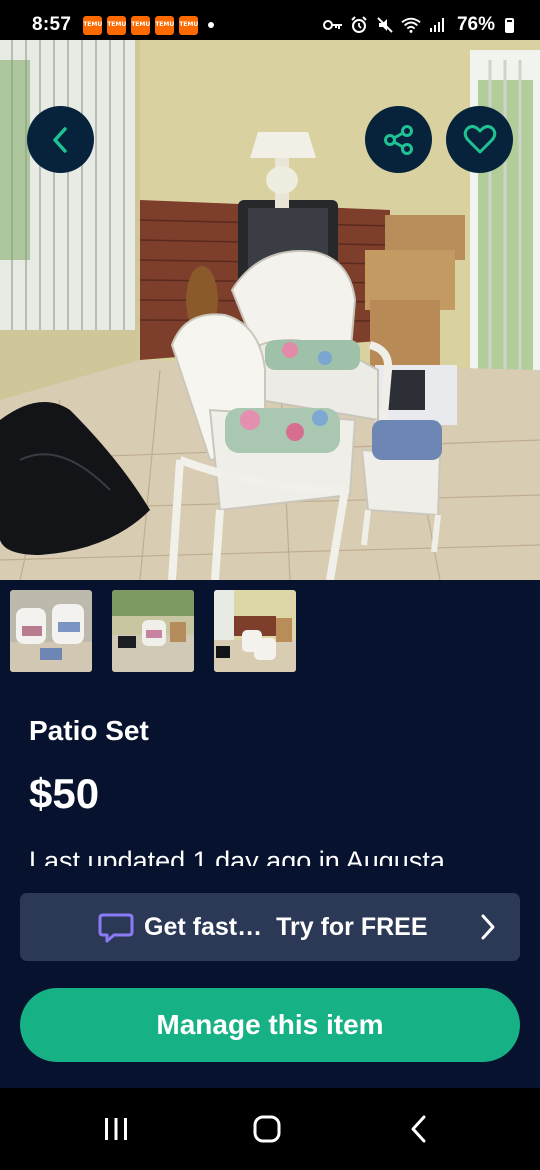 The image size is (540, 1170). I want to click on recent-apps-icon, so click(116, 1129).